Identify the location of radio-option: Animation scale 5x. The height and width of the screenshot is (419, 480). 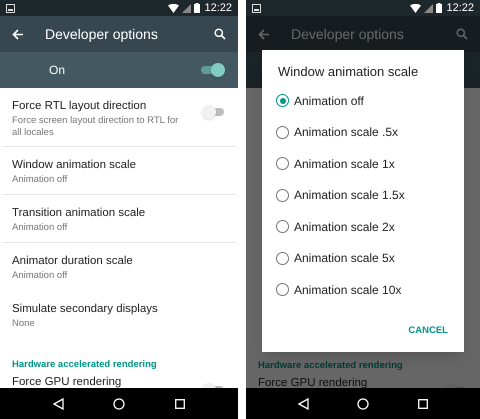
(335, 258).